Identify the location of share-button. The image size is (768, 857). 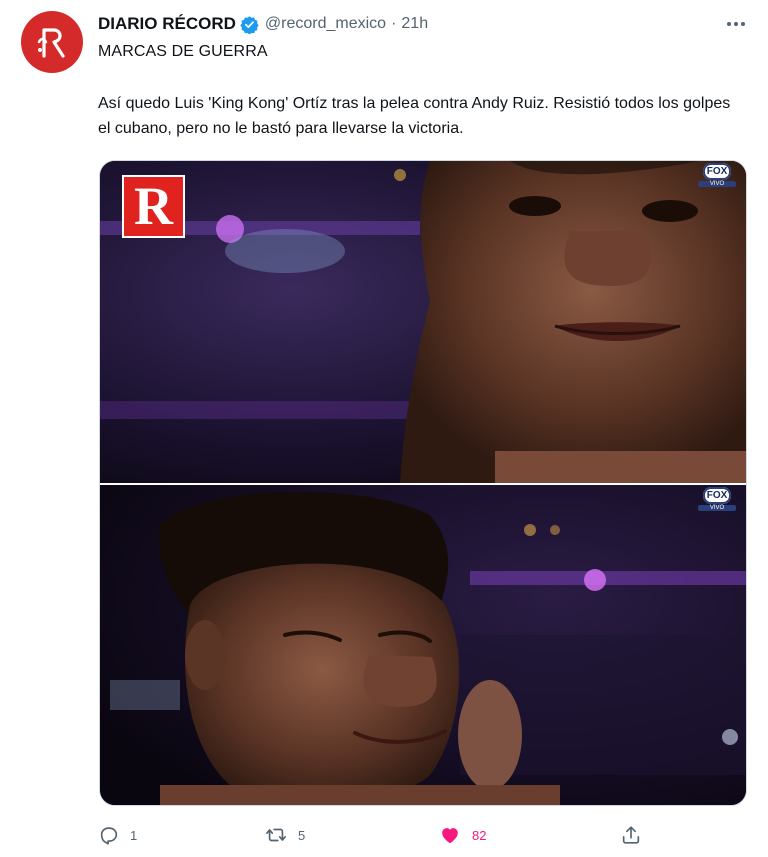
(631, 835).